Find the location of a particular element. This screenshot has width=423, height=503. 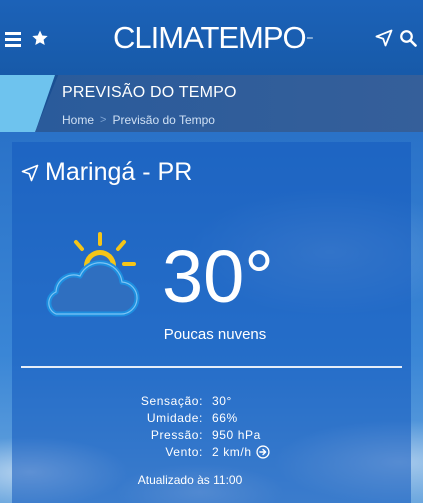

detail-row-feels-like: Sensação: 30° is located at coordinates (210, 400).